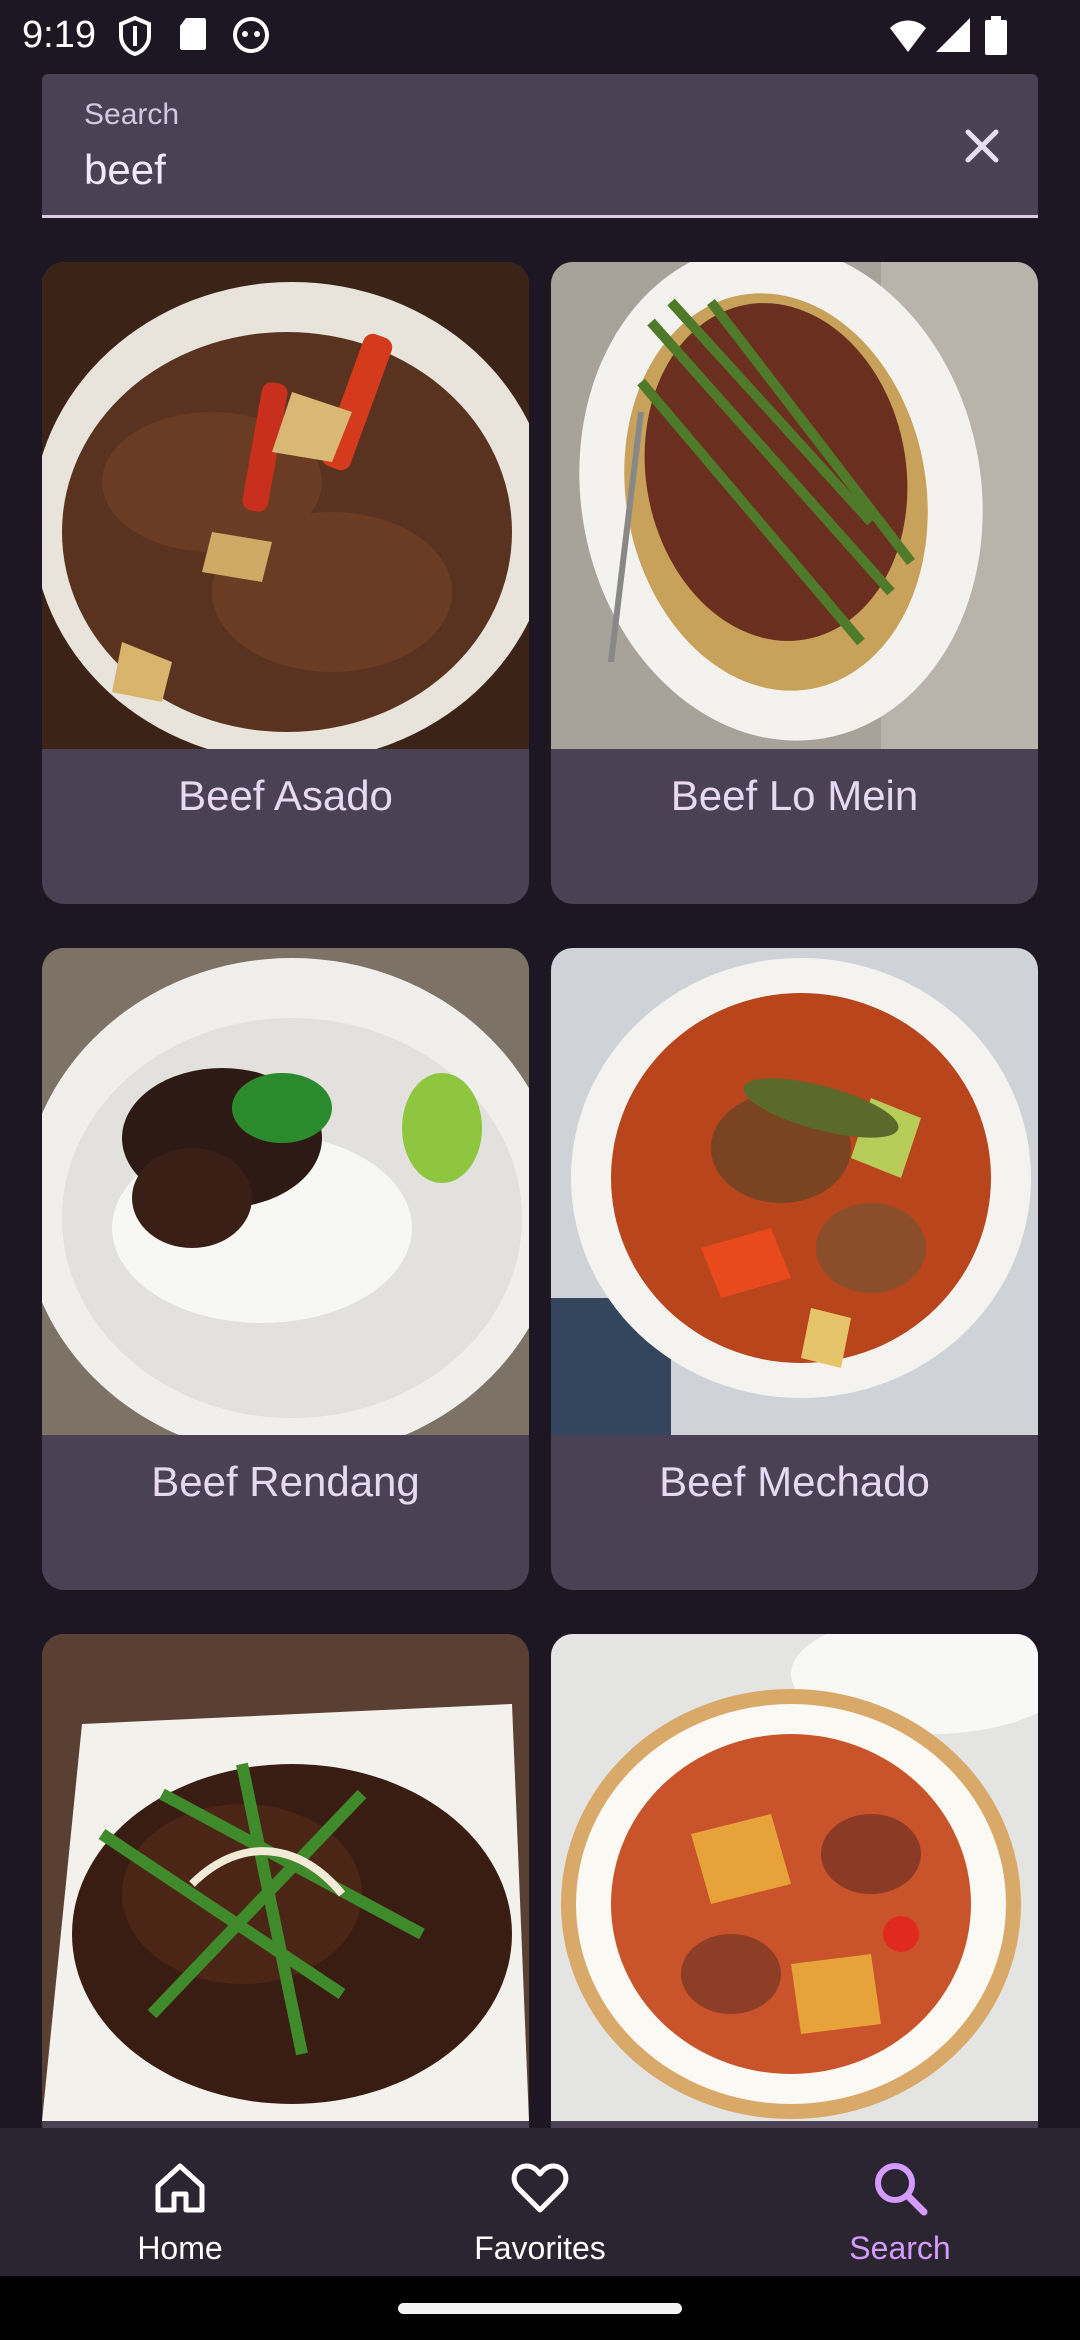  What do you see at coordinates (132, 114) in the screenshot?
I see `search-label: Search` at bounding box center [132, 114].